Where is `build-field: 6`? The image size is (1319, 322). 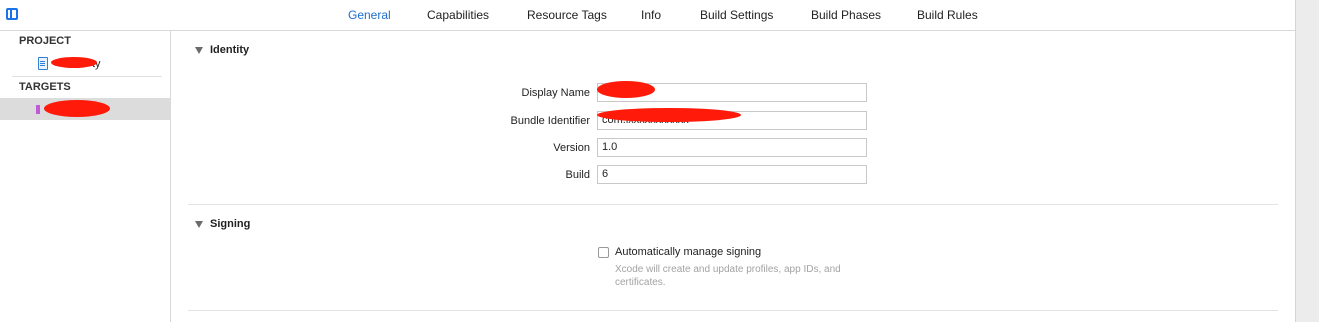 build-field: 6 is located at coordinates (732, 174).